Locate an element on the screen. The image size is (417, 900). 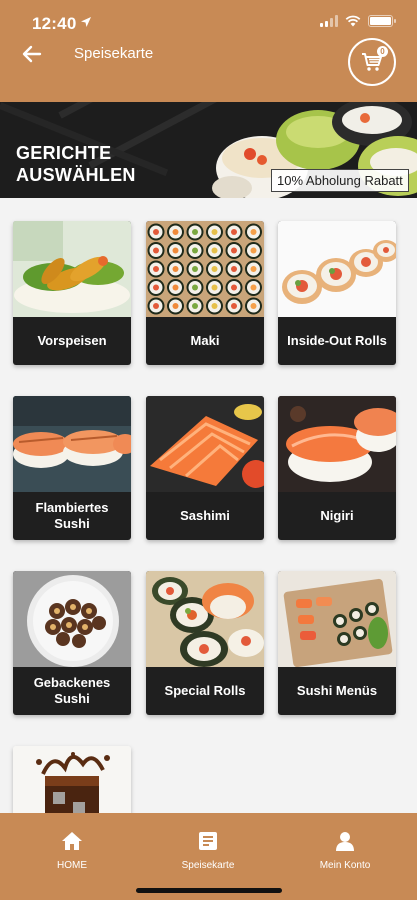
status-icons is located at coordinates (358, 21).